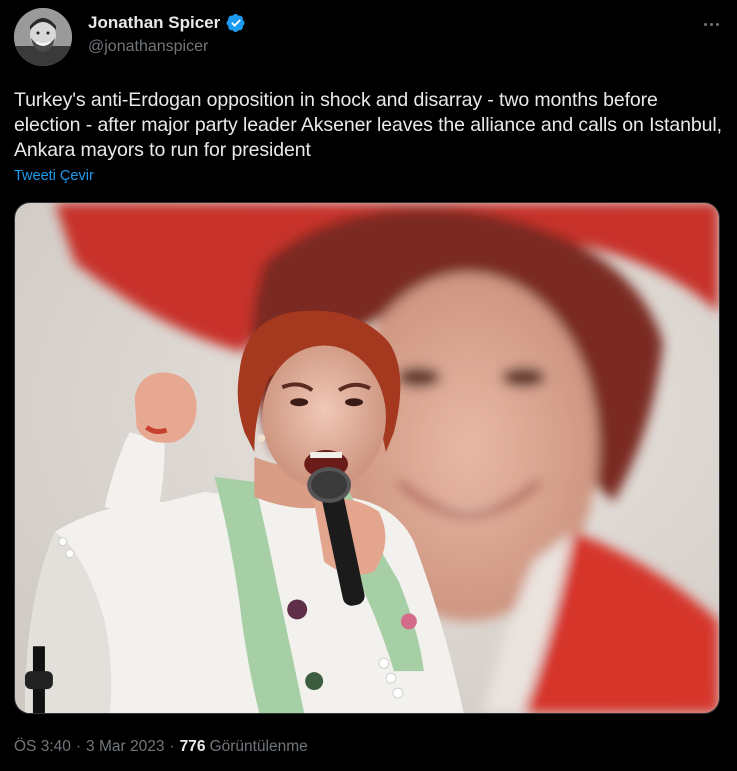 The image size is (737, 771). I want to click on more-options-button, so click(711, 24).